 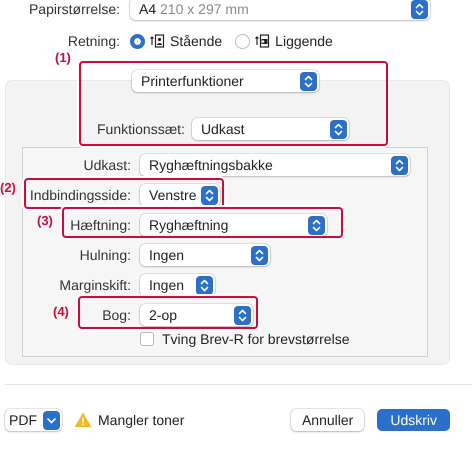 What do you see at coordinates (94, 41) in the screenshot?
I see `field-label: Retning:` at bounding box center [94, 41].